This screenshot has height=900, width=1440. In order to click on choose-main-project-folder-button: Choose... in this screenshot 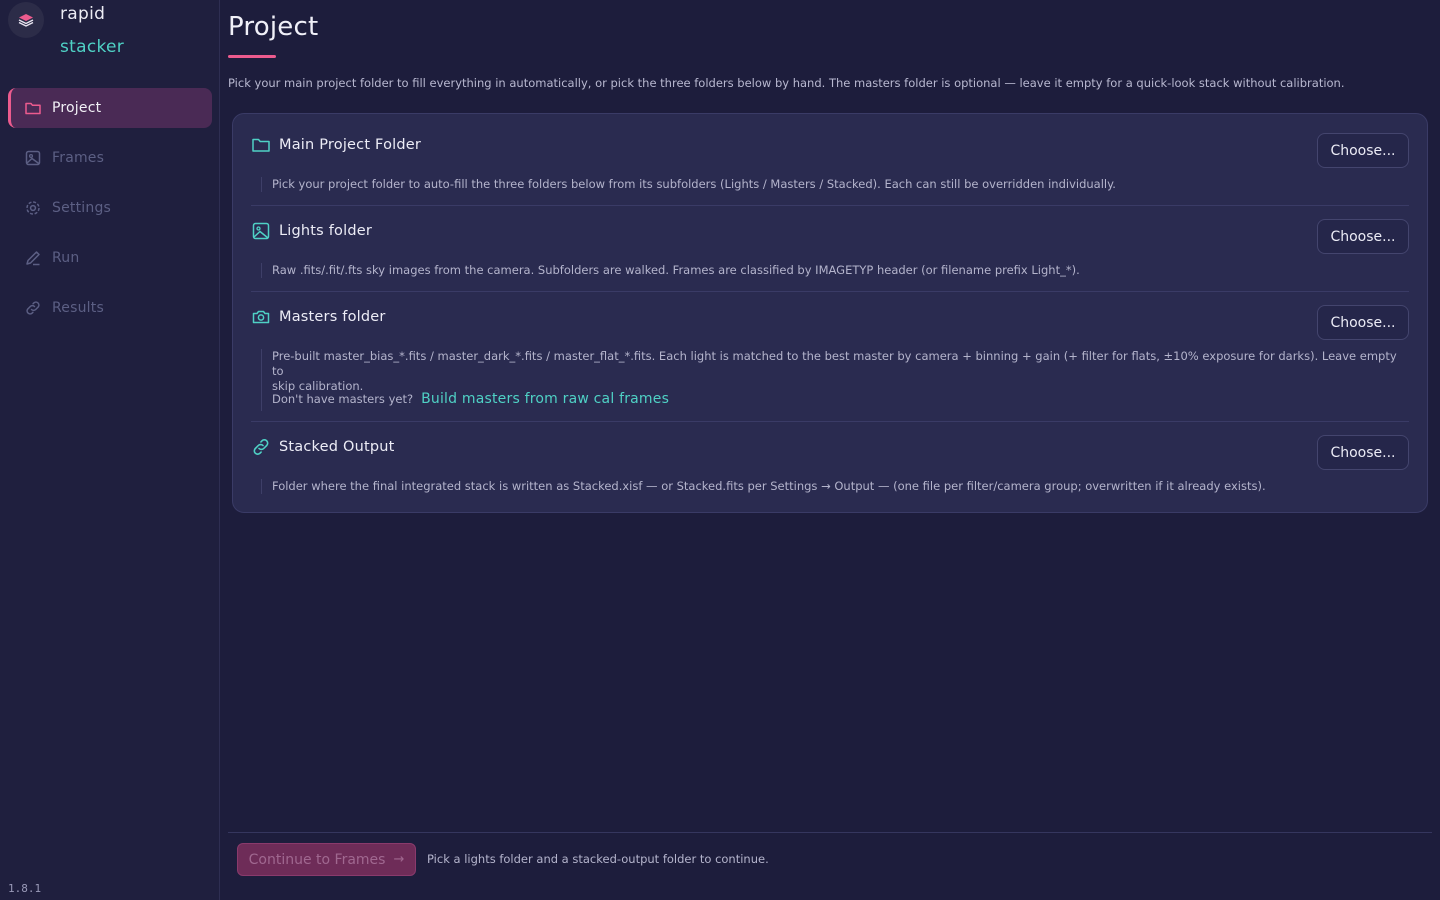, I will do `click(1363, 150)`.